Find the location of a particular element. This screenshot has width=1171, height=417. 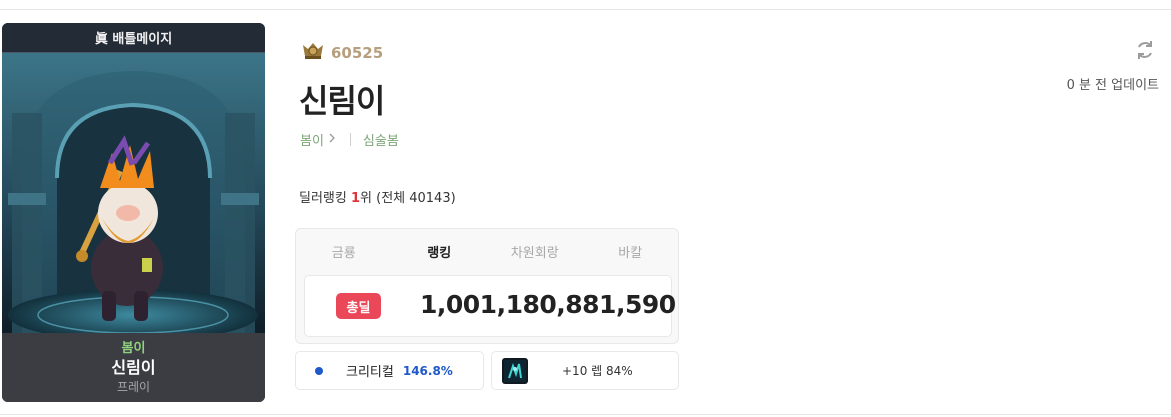

critical-value: 146.8% is located at coordinates (427, 370).